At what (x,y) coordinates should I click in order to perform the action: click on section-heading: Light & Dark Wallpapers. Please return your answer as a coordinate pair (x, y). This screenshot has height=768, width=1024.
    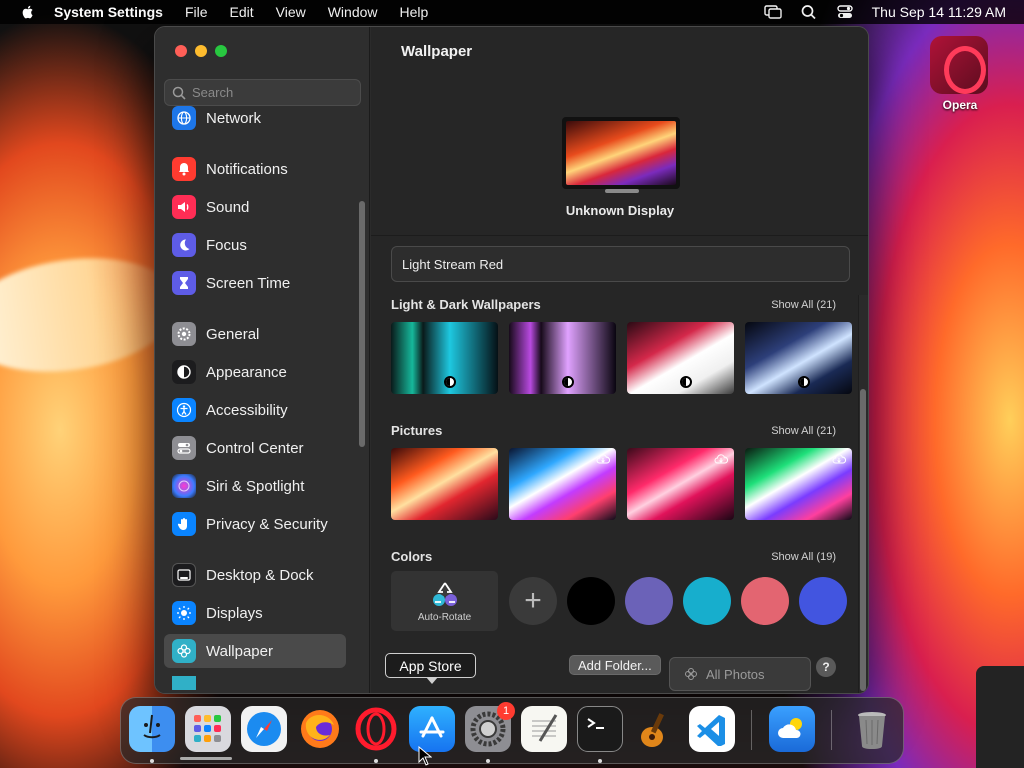
    Looking at the image, I should click on (466, 304).